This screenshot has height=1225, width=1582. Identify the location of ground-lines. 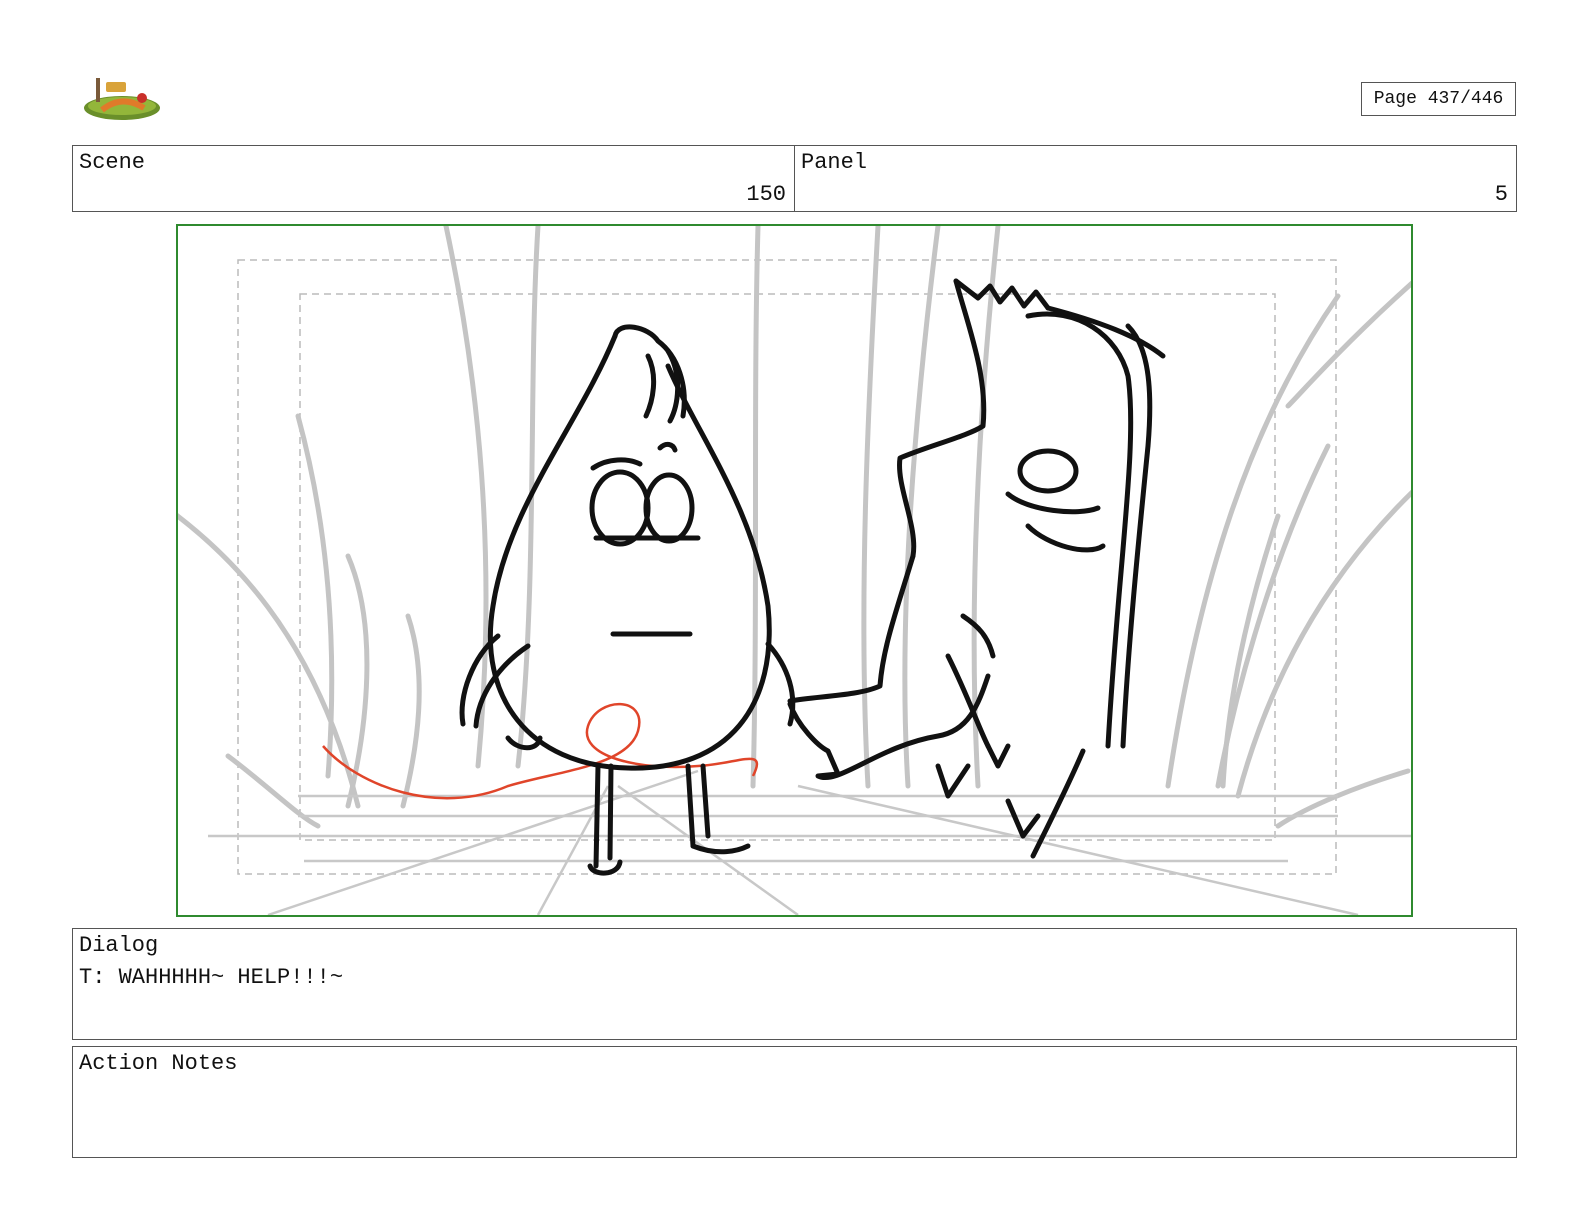
(809, 842).